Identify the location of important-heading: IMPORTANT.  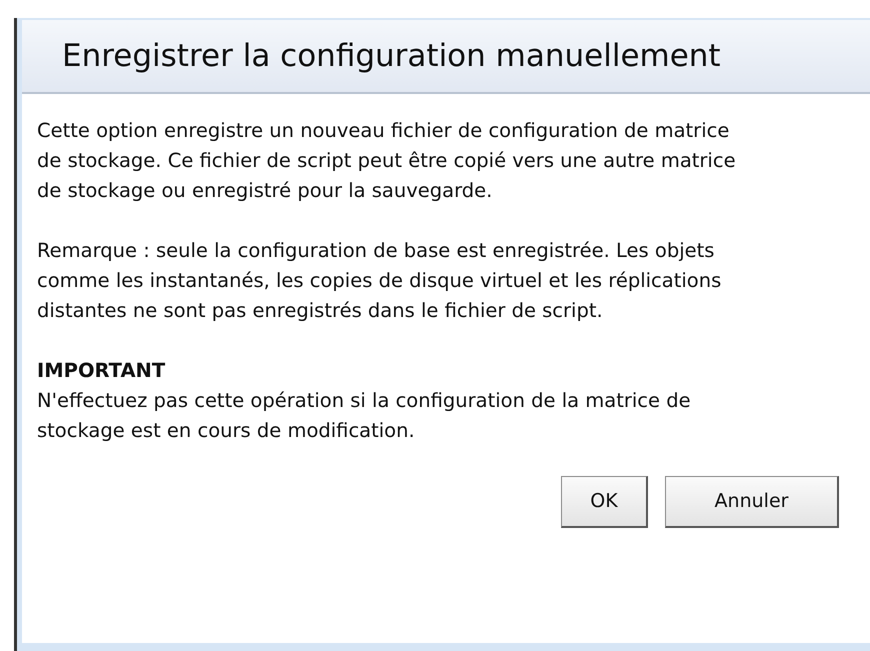
(101, 371).